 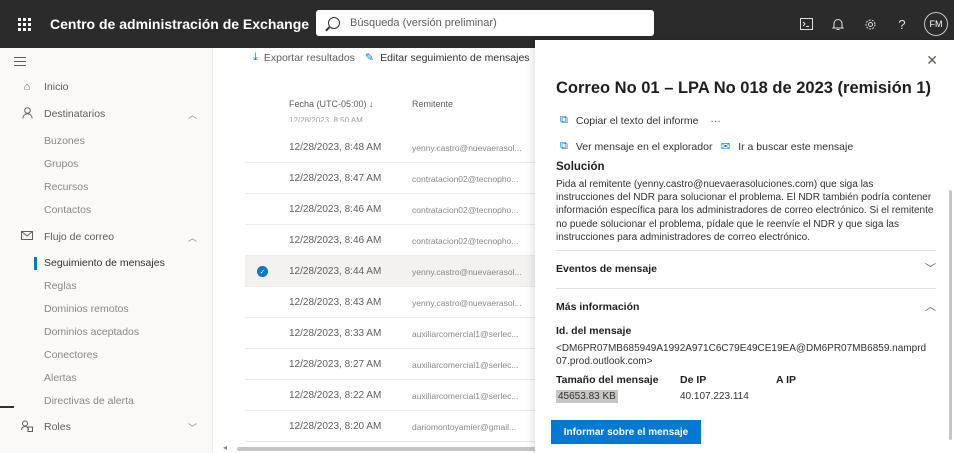 I want to click on sidebar-item-destinatarios: Destinatarios ︿, so click(x=106, y=114).